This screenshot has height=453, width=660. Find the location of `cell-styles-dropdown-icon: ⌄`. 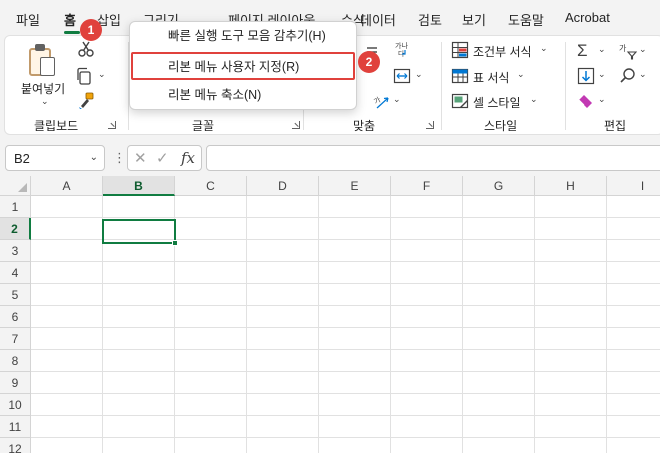

cell-styles-dropdown-icon: ⌄ is located at coordinates (534, 99).